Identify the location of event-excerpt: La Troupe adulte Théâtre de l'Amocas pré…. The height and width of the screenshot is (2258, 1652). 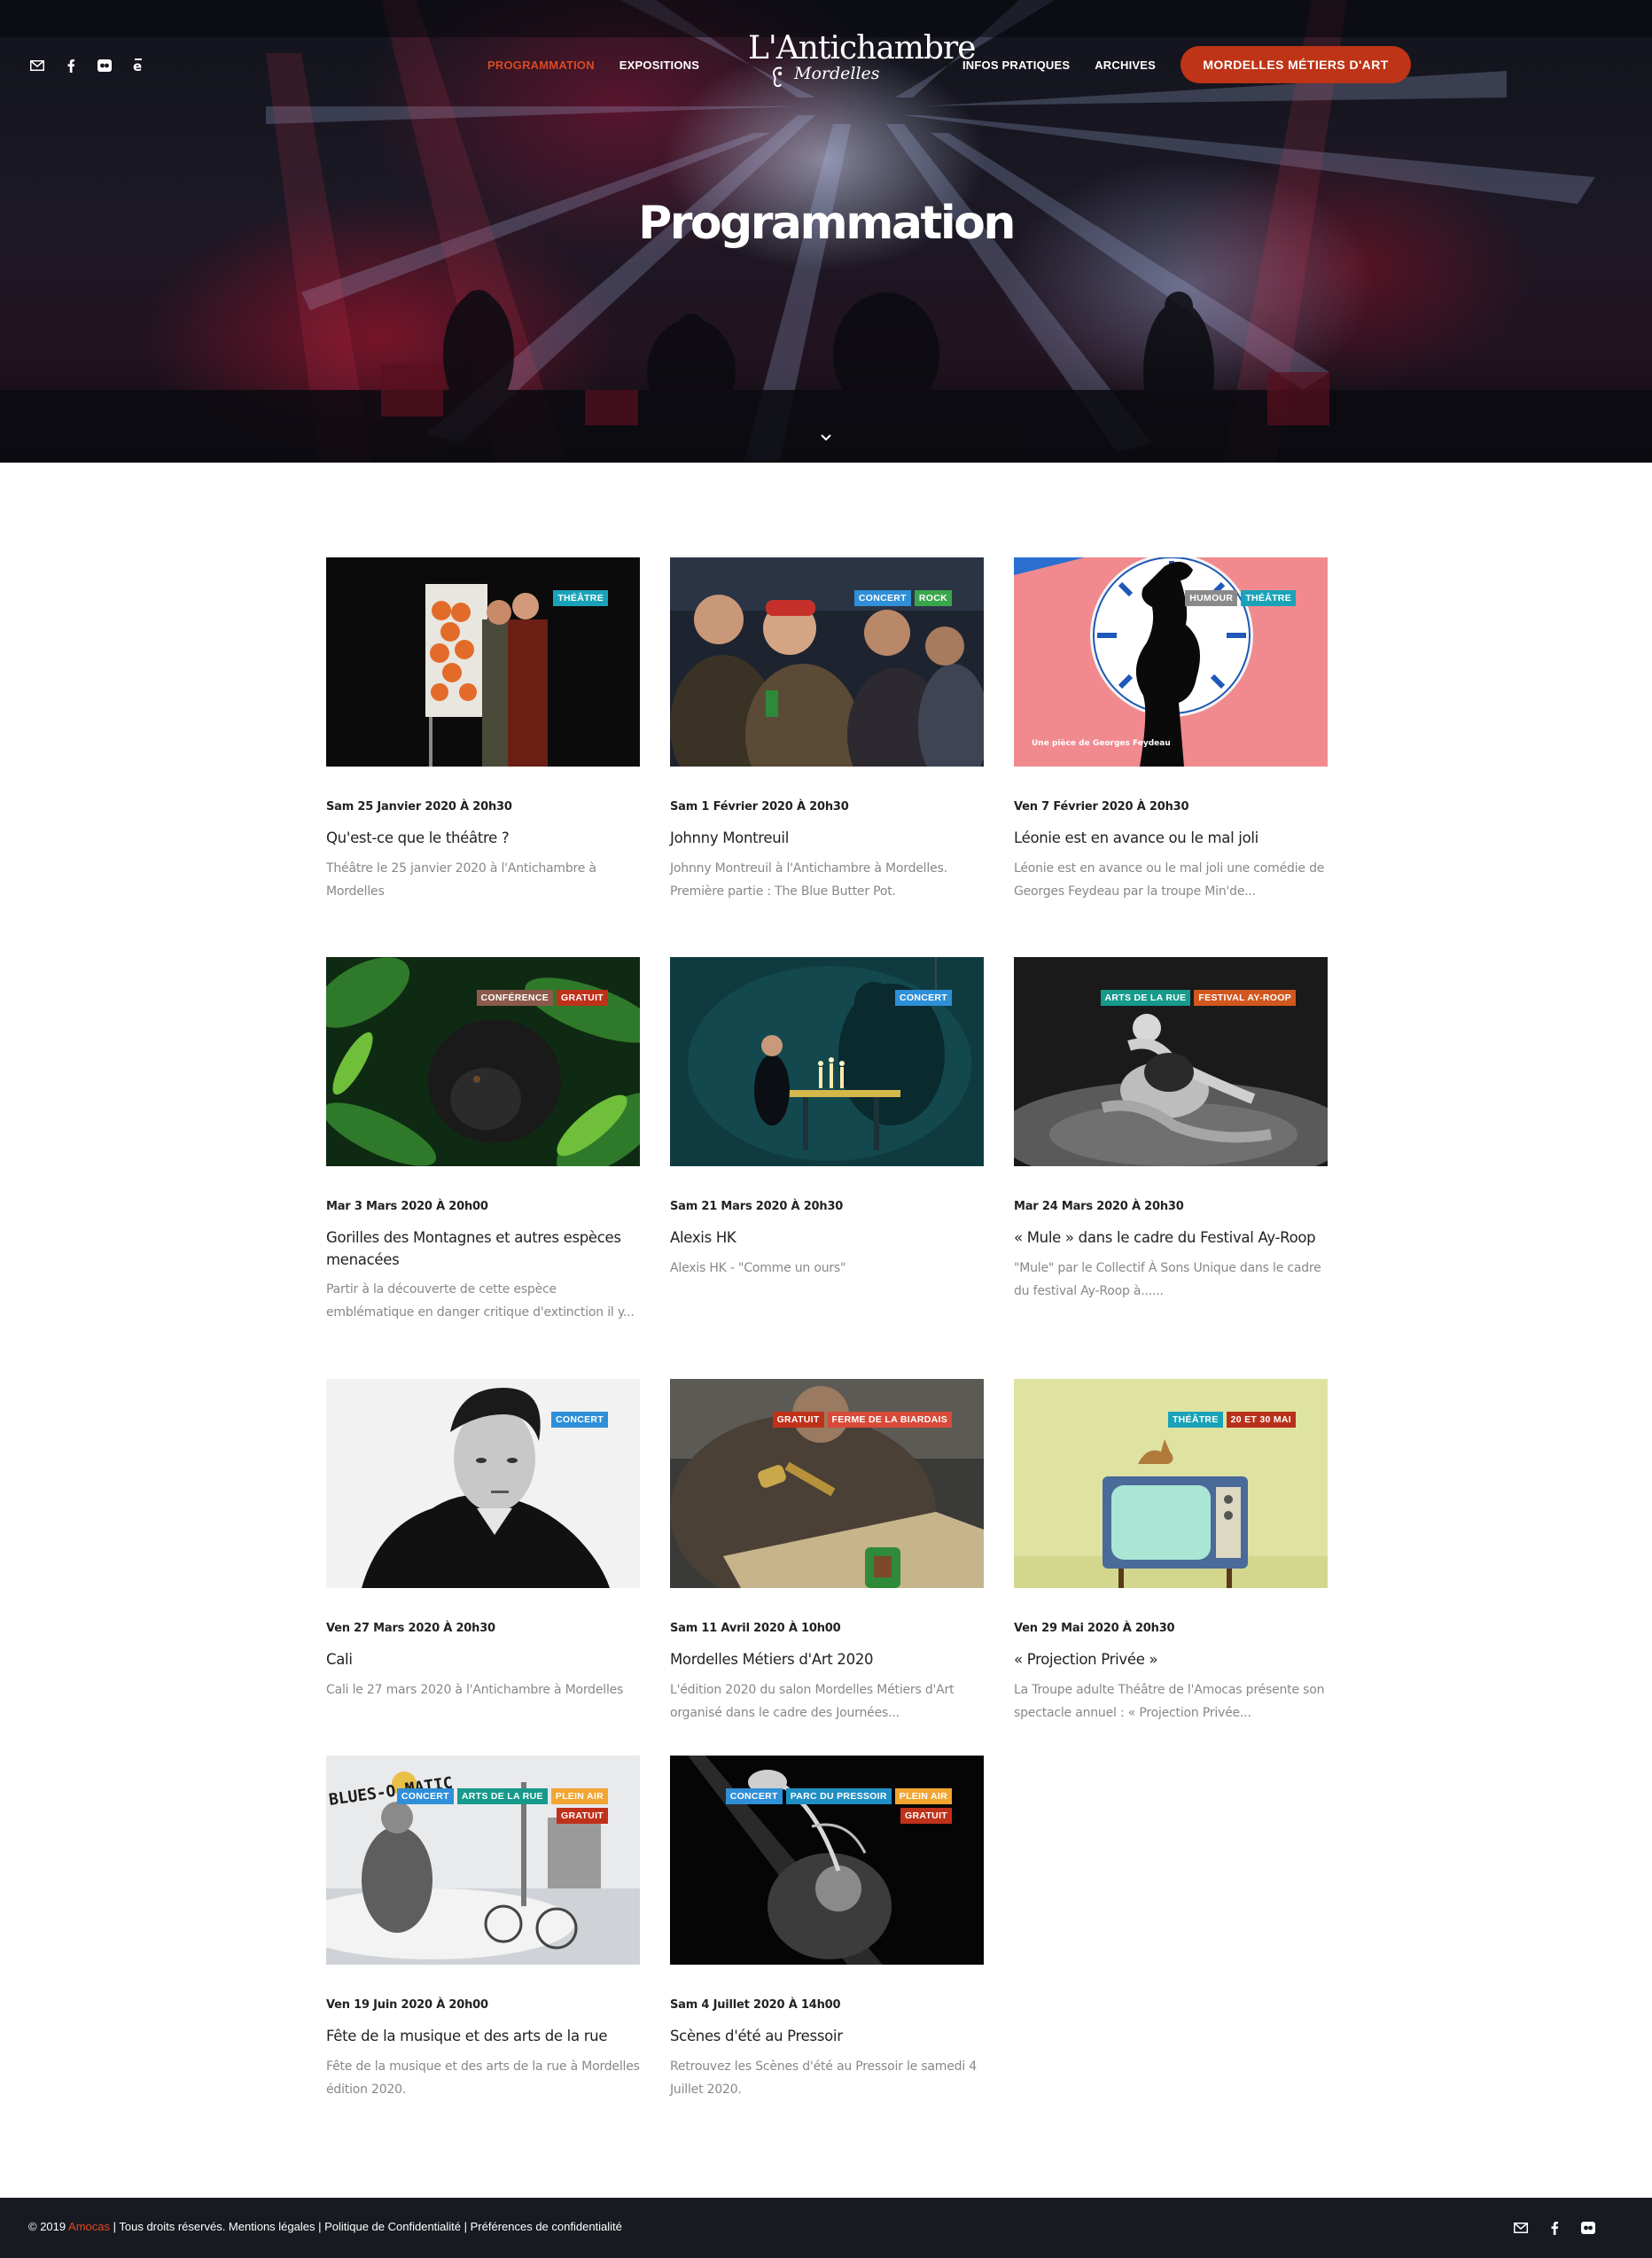
(1169, 1701).